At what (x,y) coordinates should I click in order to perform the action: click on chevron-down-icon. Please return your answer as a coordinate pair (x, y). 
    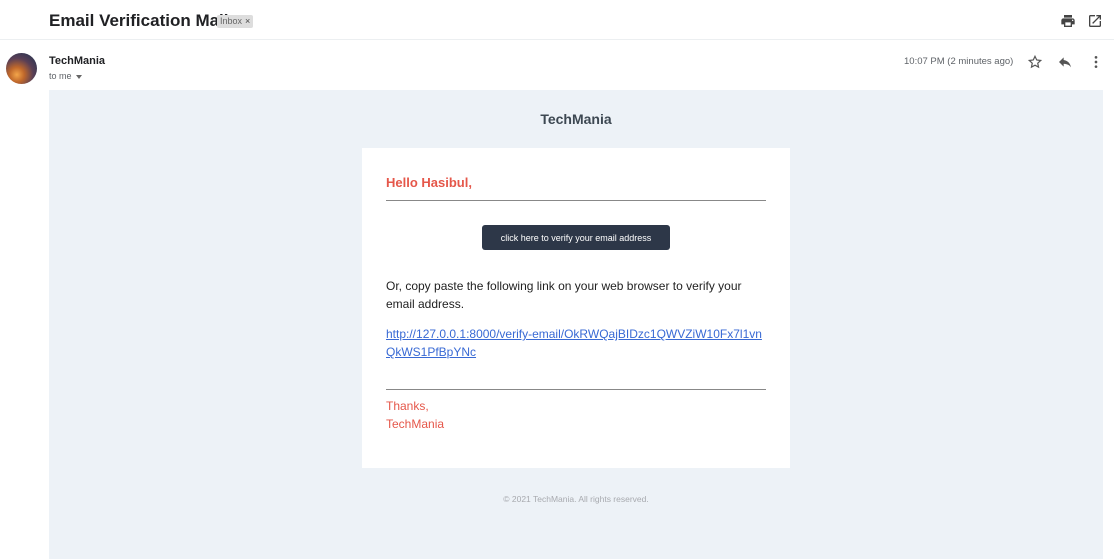
    Looking at the image, I should click on (78, 76).